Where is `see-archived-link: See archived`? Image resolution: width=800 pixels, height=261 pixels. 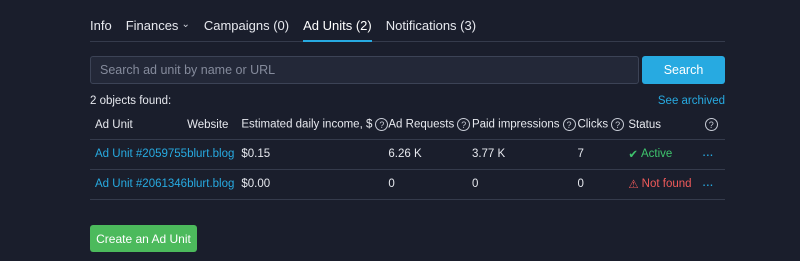
see-archived-link: See archived is located at coordinates (691, 101).